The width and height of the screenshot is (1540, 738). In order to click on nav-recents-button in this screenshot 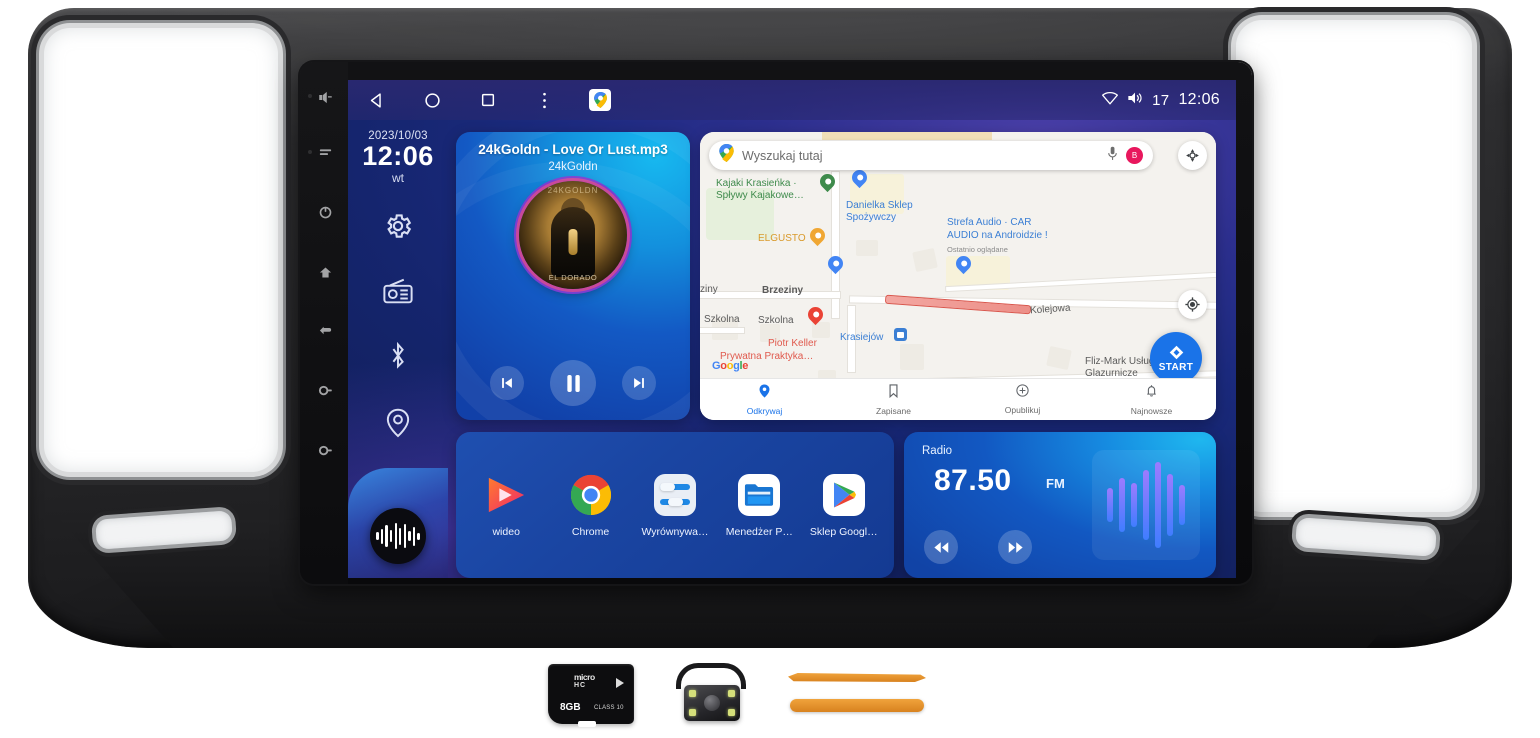, I will do `click(488, 100)`.